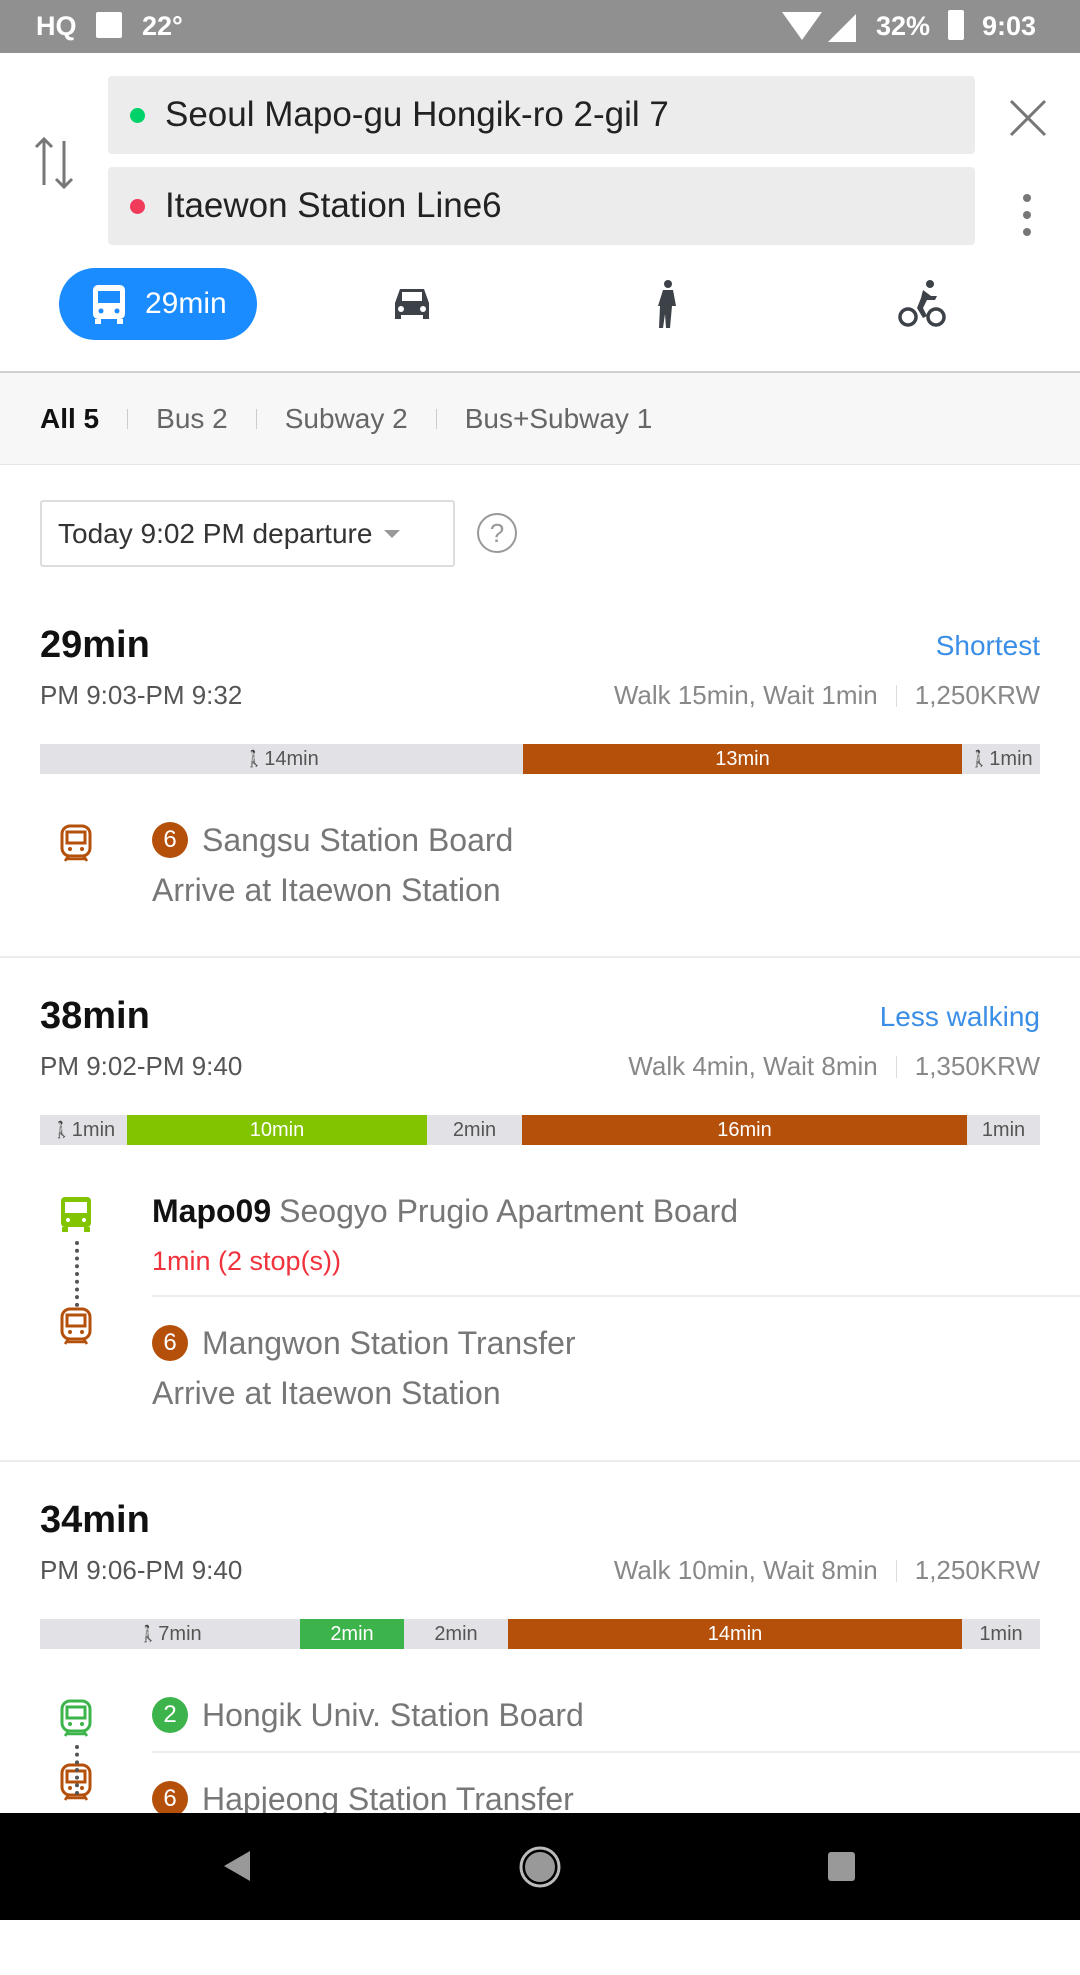  Describe the element at coordinates (842, 28) in the screenshot. I see `signal-icon` at that location.